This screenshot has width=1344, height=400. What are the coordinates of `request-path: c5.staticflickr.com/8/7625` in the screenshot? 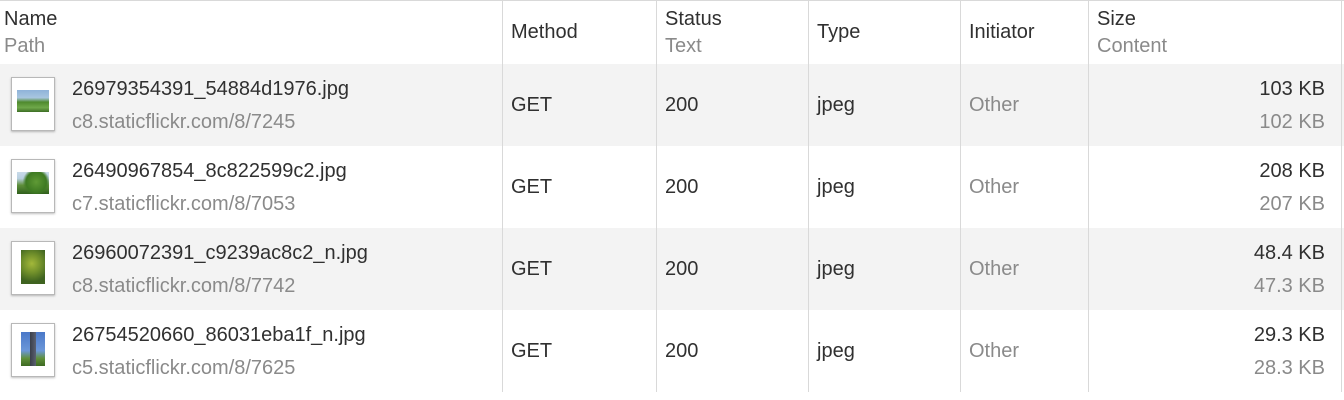 It's located at (184, 368).